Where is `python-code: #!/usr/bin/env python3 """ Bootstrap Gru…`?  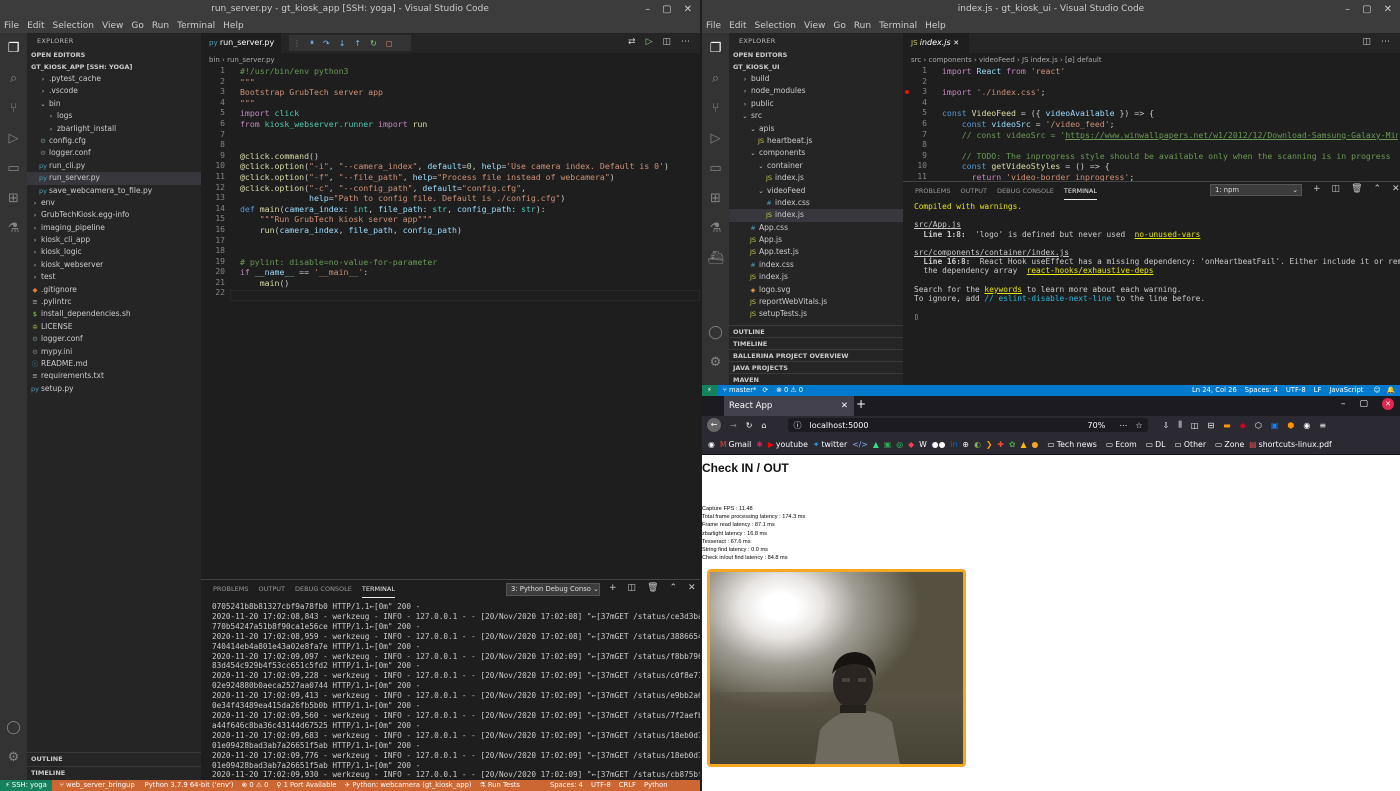
python-code: #!/usr/bin/env python3 """ Bootstrap Gru… is located at coordinates (468, 177).